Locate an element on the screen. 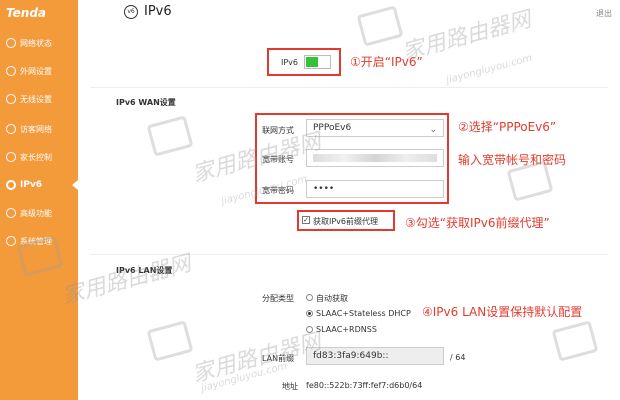 The image size is (620, 400). sidebar-item-guest: 访客网络 is located at coordinates (39, 129).